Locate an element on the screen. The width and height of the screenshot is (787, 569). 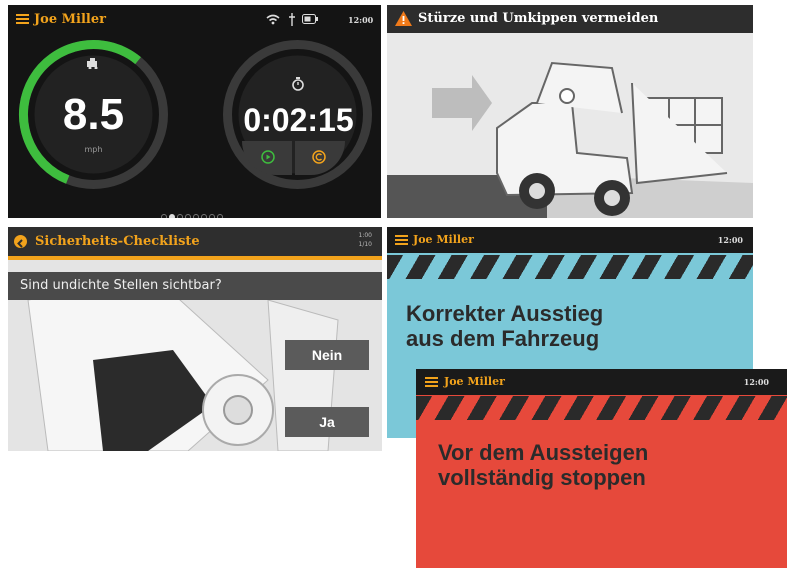
exit-status-bar: Joe Miller 12:00 is located at coordinates (570, 240).